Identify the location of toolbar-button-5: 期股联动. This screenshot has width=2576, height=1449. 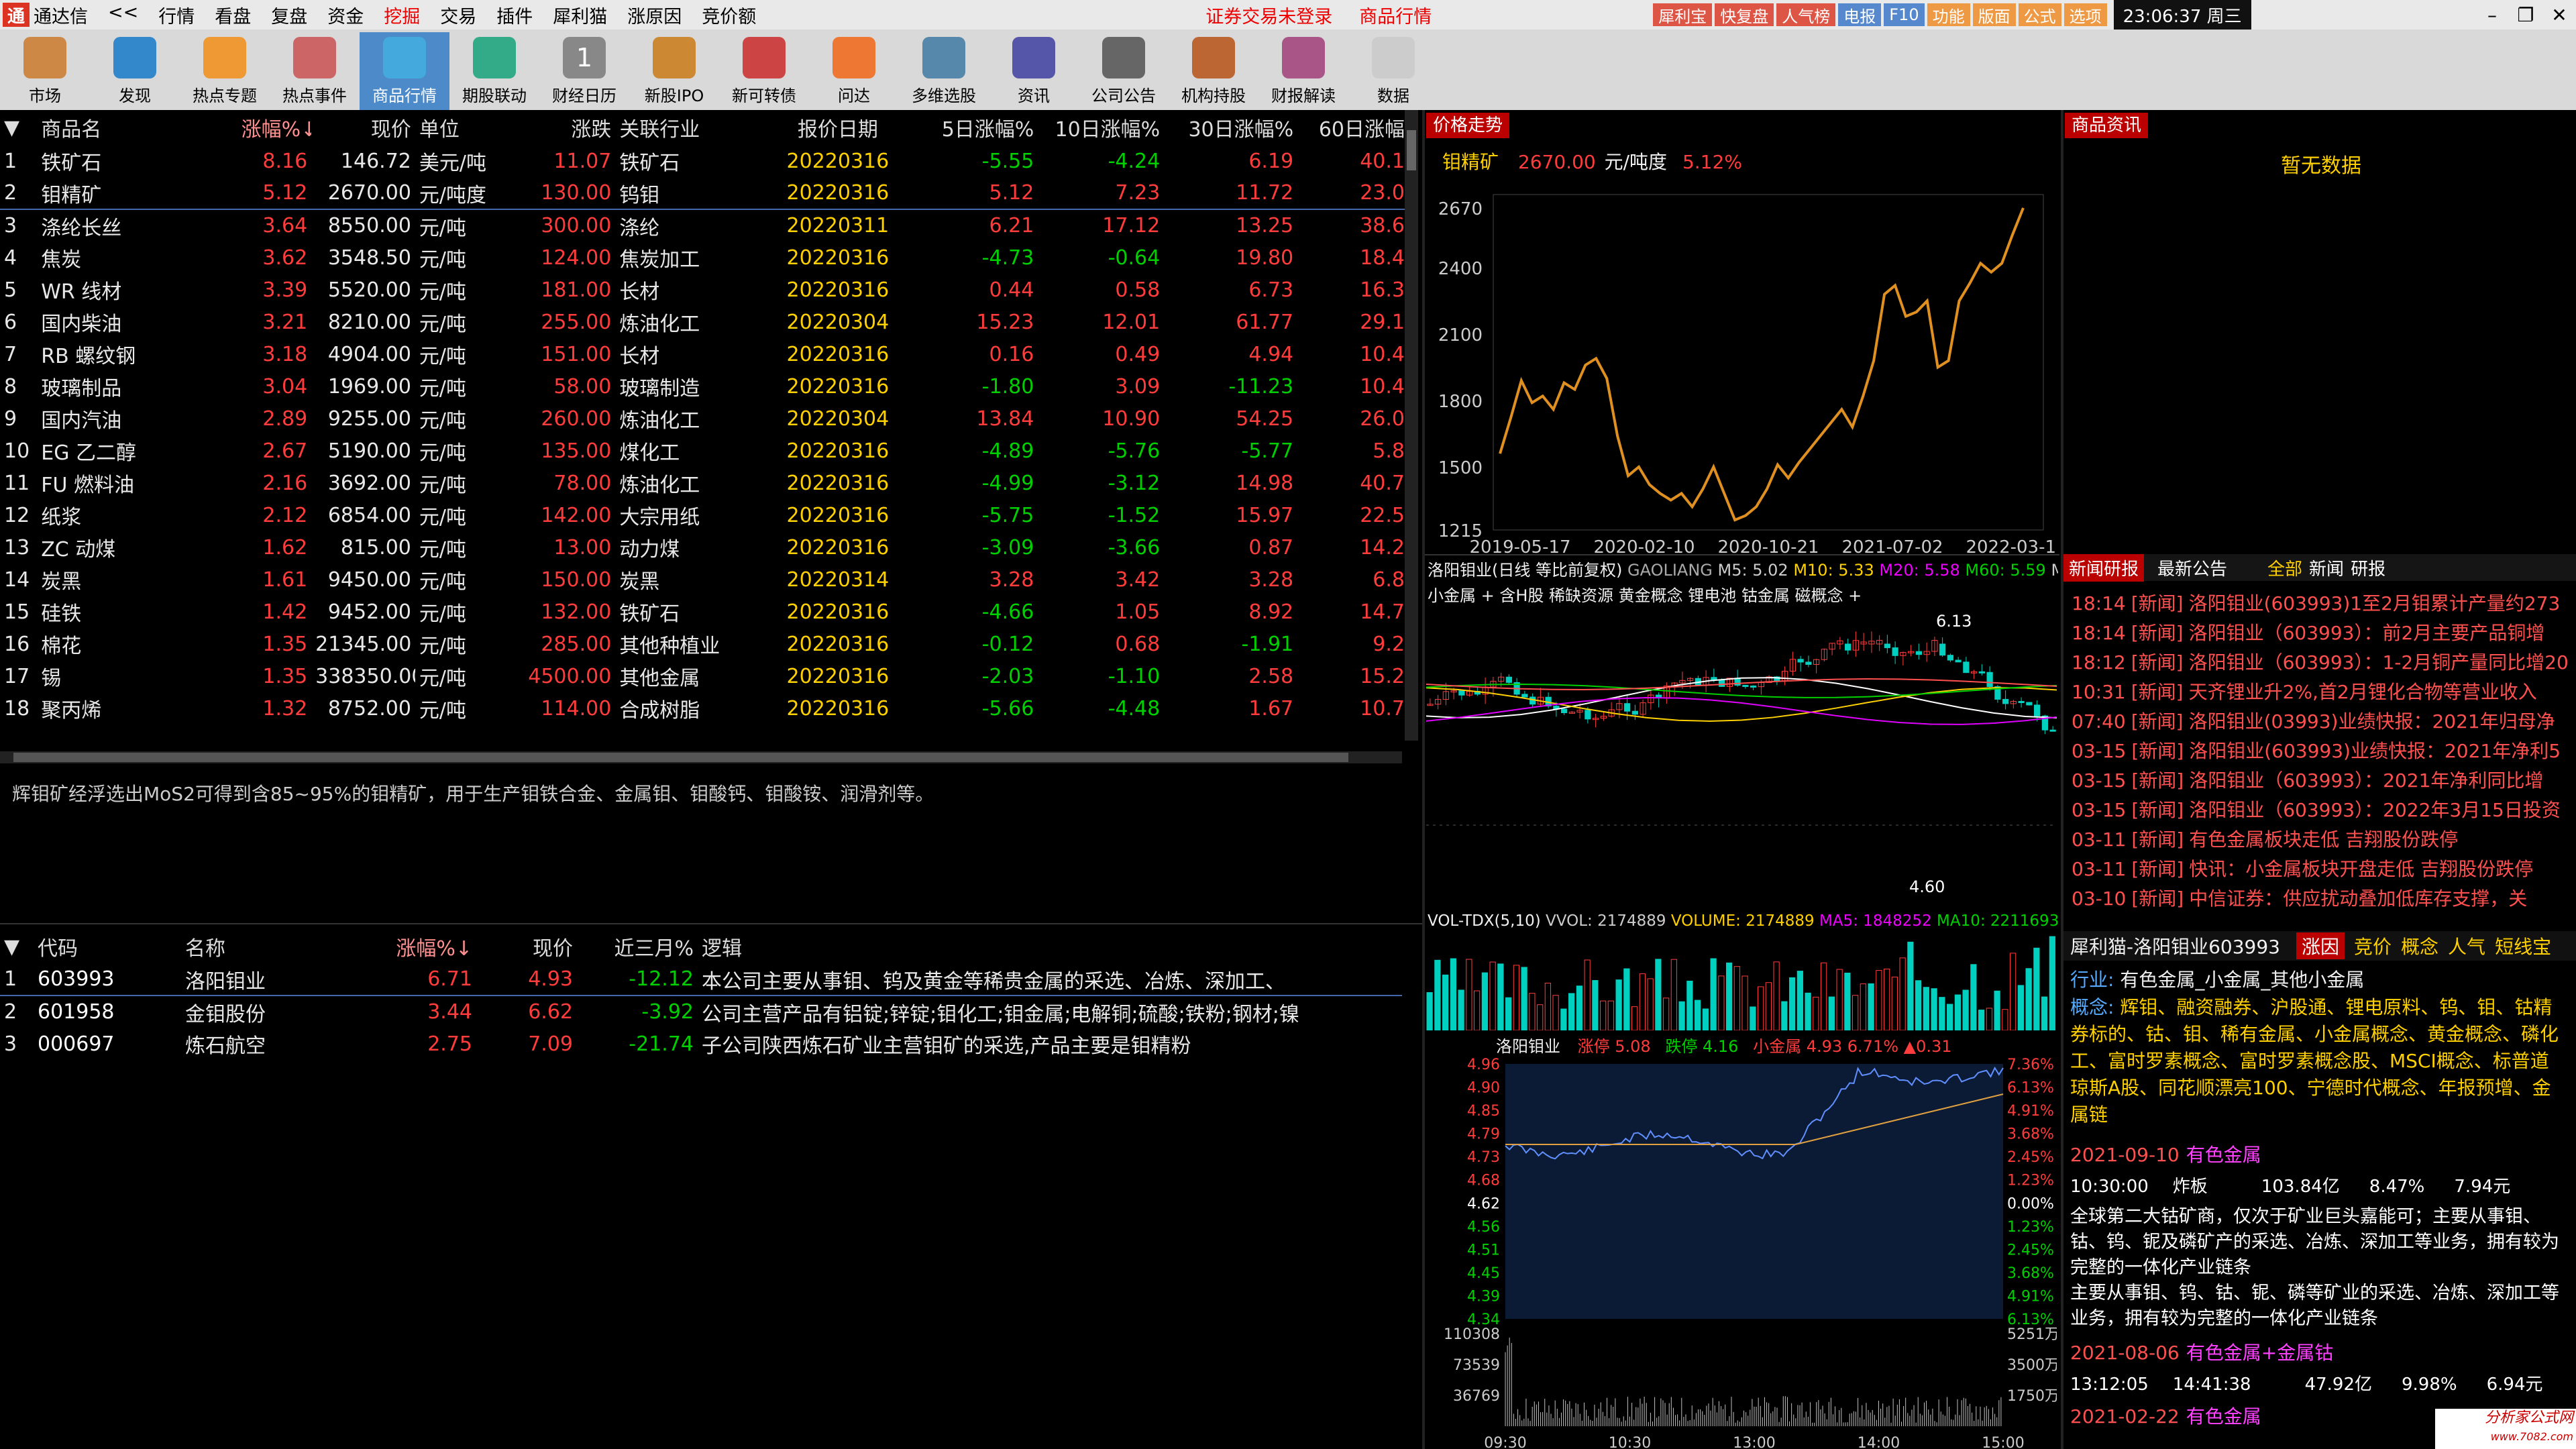
(494, 71).